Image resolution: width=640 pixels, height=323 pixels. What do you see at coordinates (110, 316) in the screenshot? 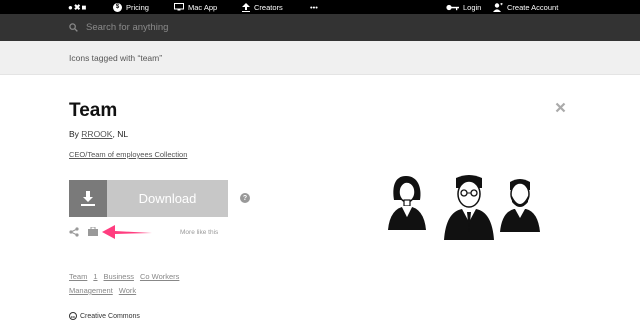
I see `license-label: Creative Commons` at bounding box center [110, 316].